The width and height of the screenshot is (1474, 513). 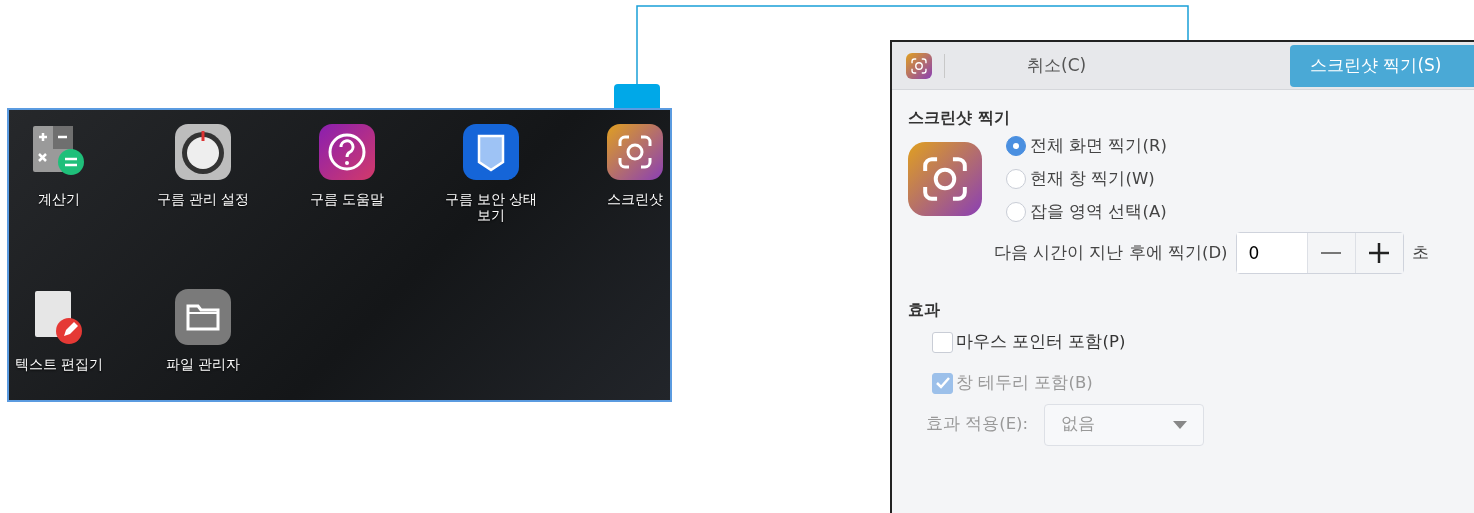 I want to click on screenshot-app-icon, so click(x=945, y=179).